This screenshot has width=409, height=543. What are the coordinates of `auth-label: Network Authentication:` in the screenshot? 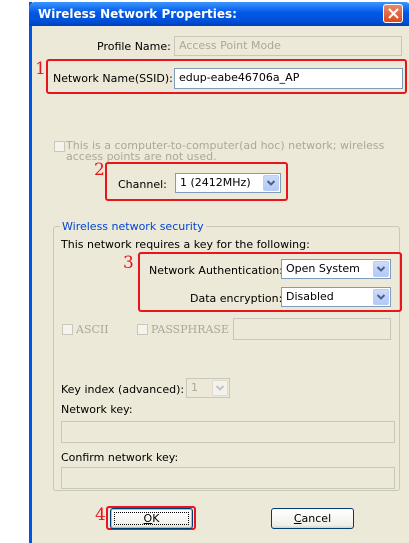 It's located at (216, 270).